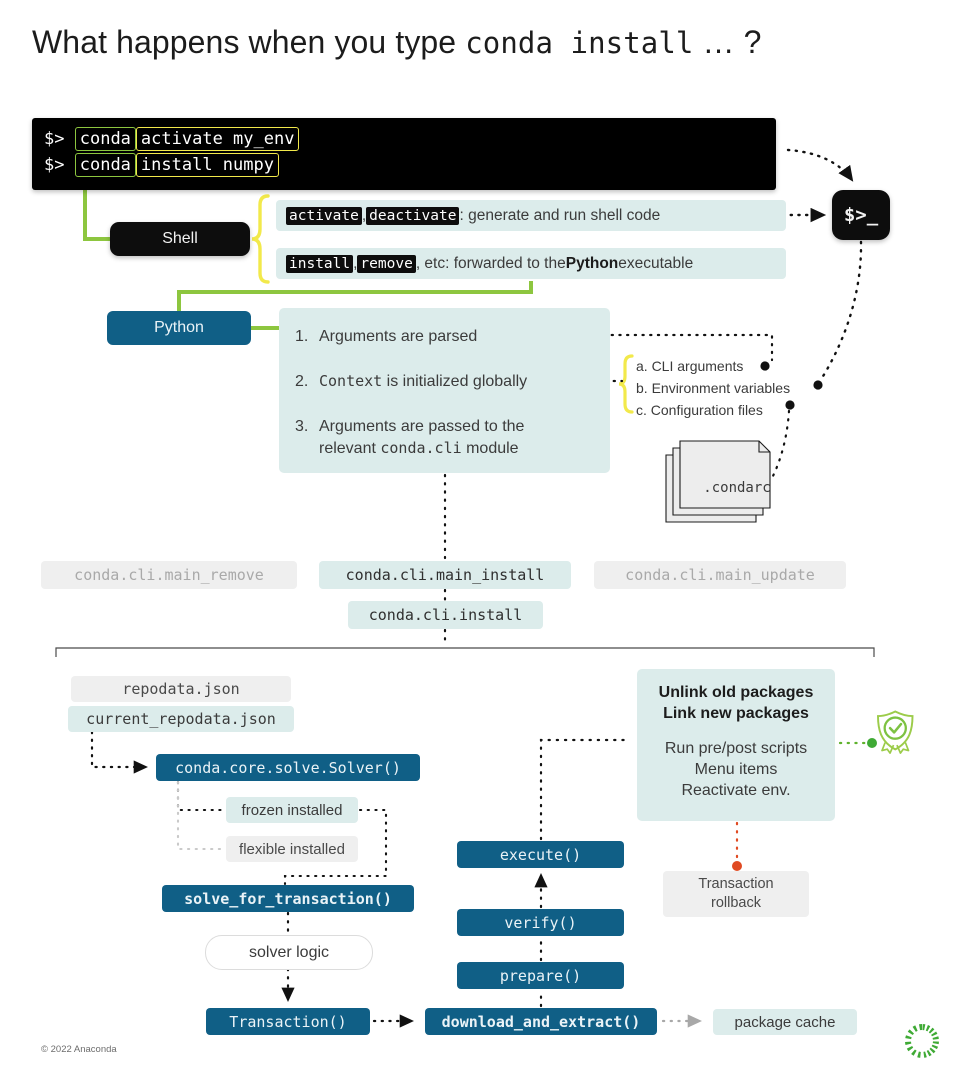 The image size is (960, 1080). I want to click on frozen-installed-label: frozen installed, so click(292, 810).